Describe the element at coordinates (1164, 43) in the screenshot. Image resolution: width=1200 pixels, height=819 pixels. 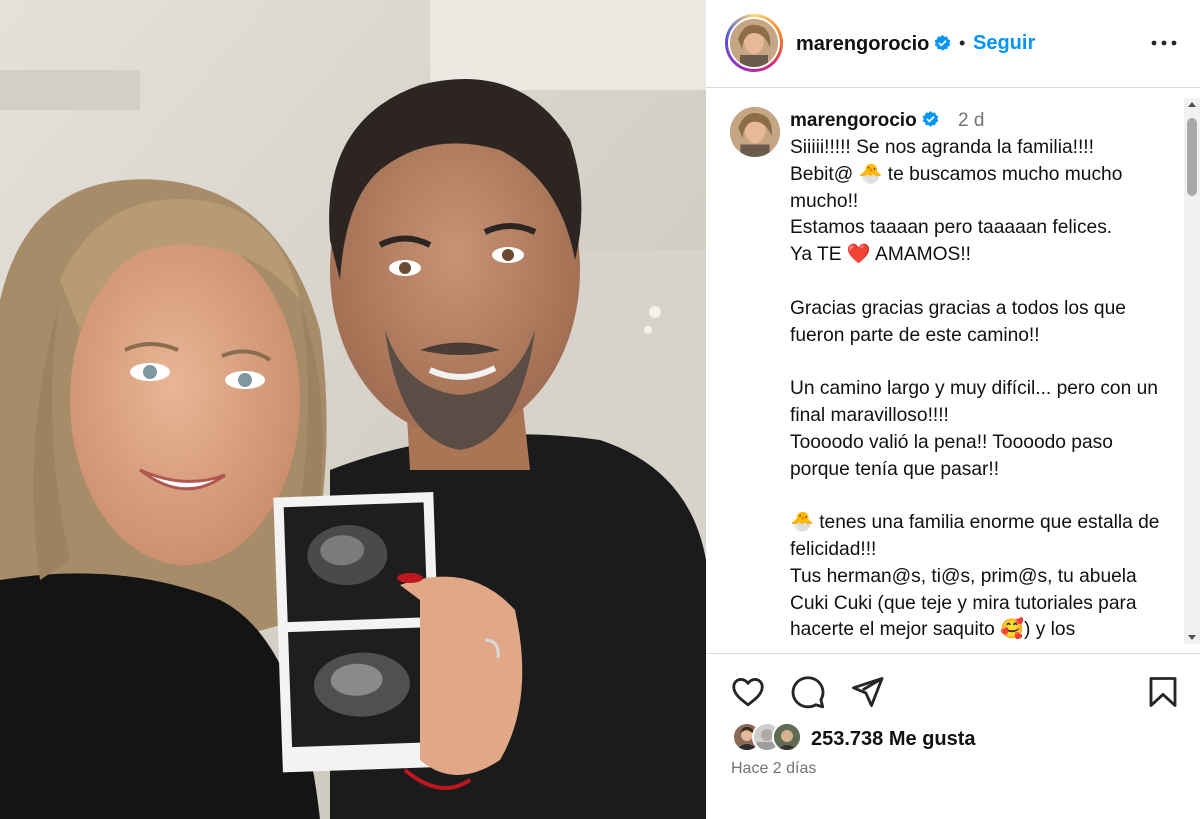
I see `more-options-icon` at that location.